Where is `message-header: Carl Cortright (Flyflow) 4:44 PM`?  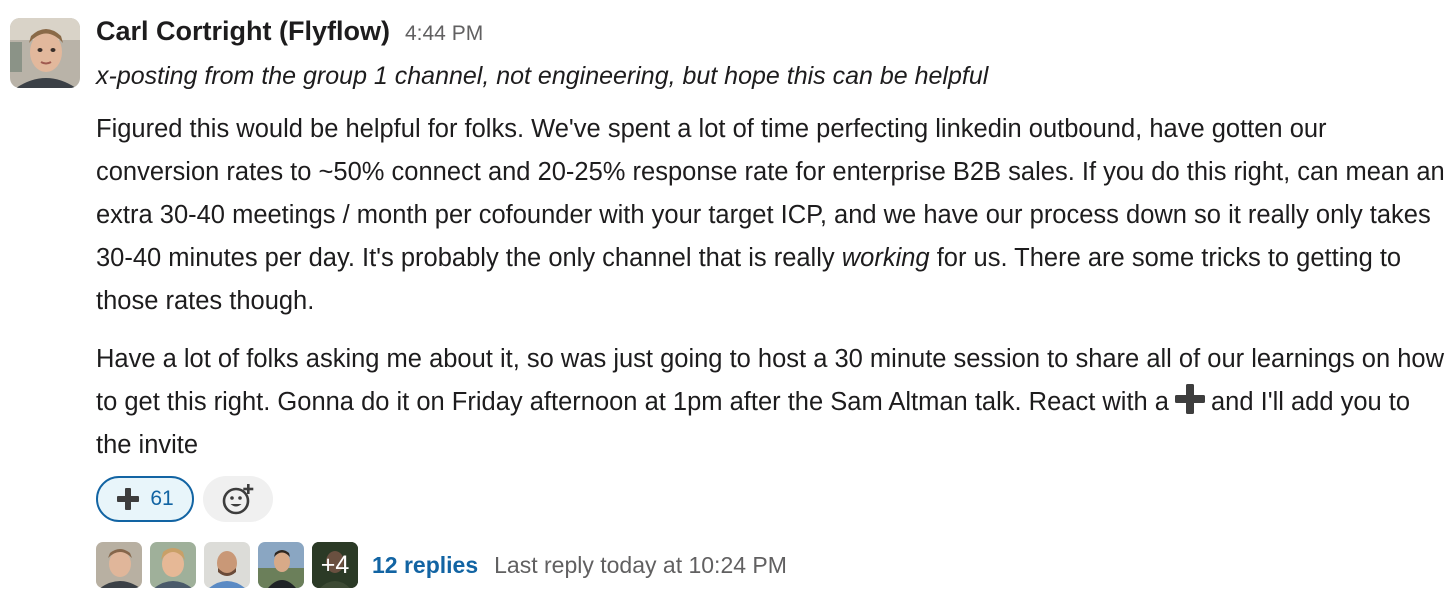
message-header: Carl Cortright (Flyflow) 4:44 PM is located at coordinates (771, 35).